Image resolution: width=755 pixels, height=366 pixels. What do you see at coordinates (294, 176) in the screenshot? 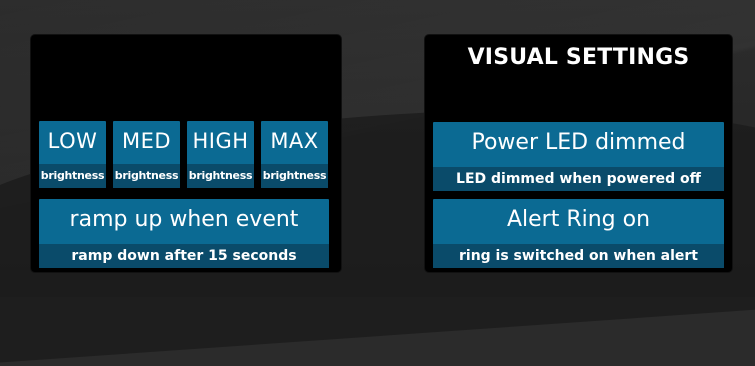
I see `max-brightness-sublabel: brightness` at bounding box center [294, 176].